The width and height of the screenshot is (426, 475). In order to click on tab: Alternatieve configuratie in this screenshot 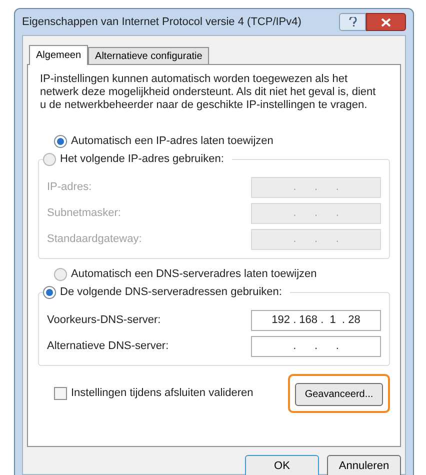, I will do `click(149, 55)`.